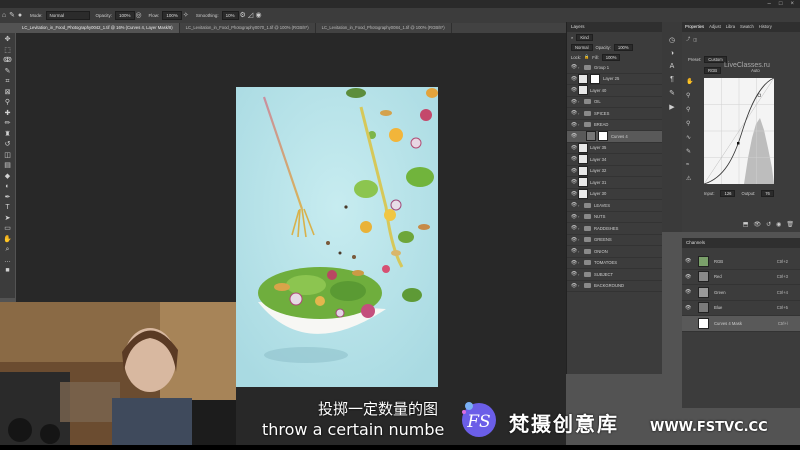 Image resolution: width=800 pixels, height=450 pixels. I want to click on channel-row: 👁 RGB Ctrl+2, so click(741, 262).